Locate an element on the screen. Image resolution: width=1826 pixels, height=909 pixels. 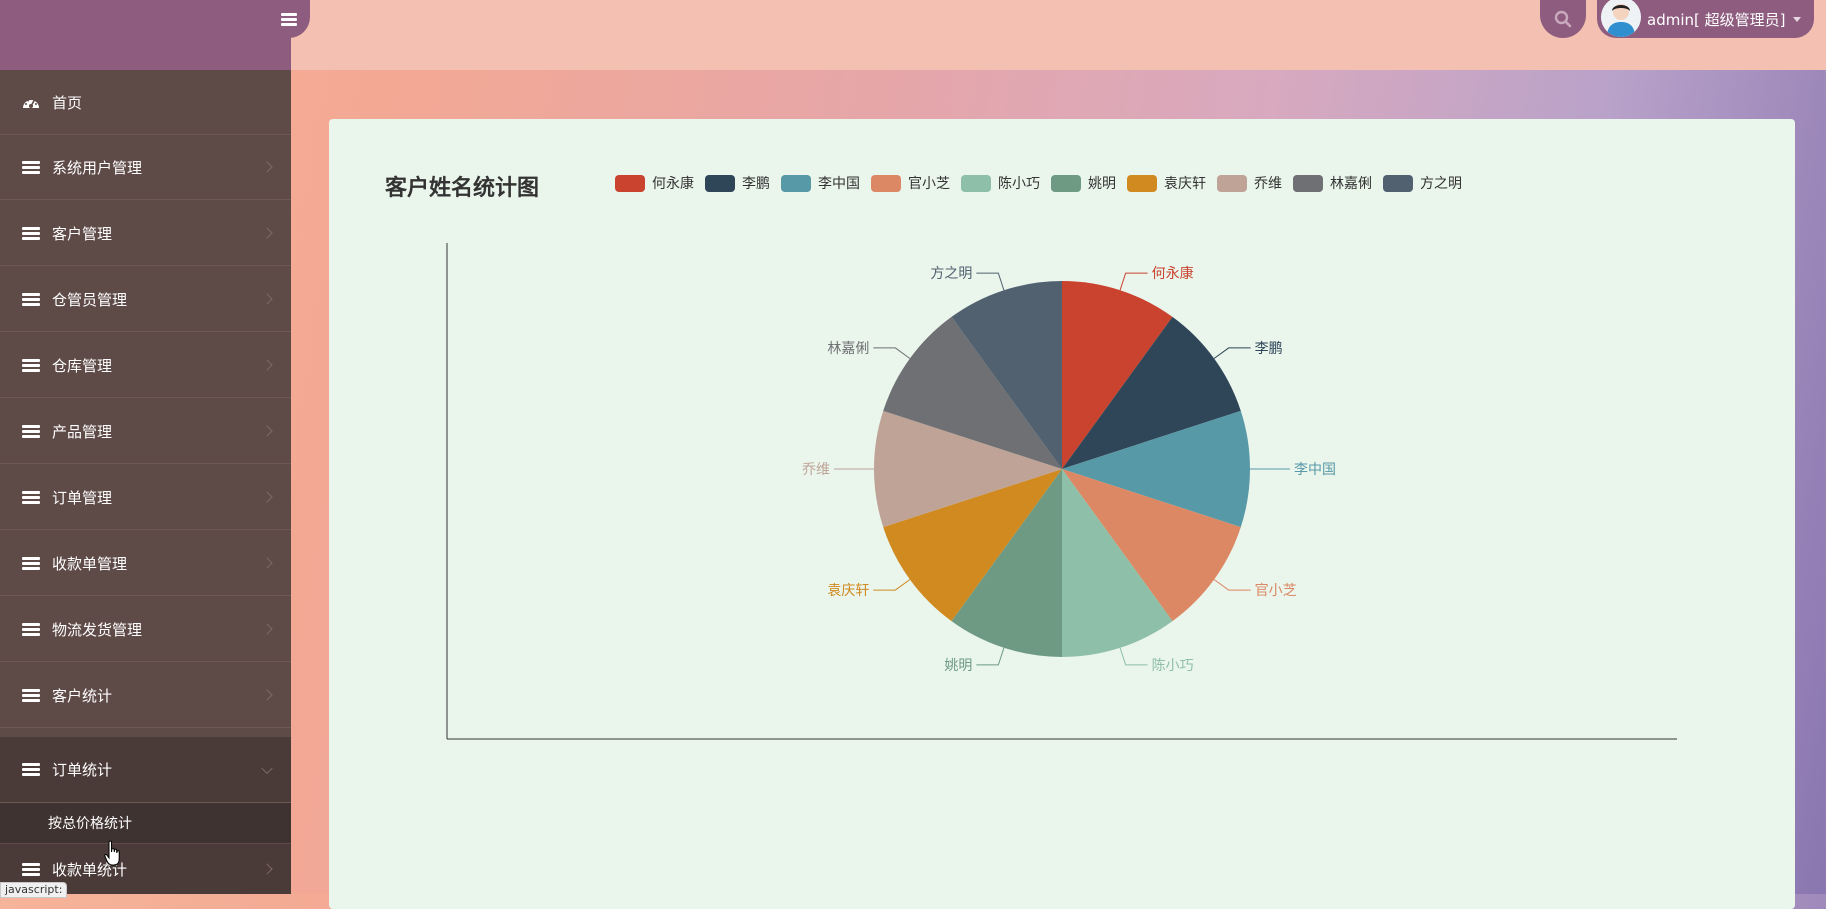
pie-label: 乔维 is located at coordinates (816, 470).